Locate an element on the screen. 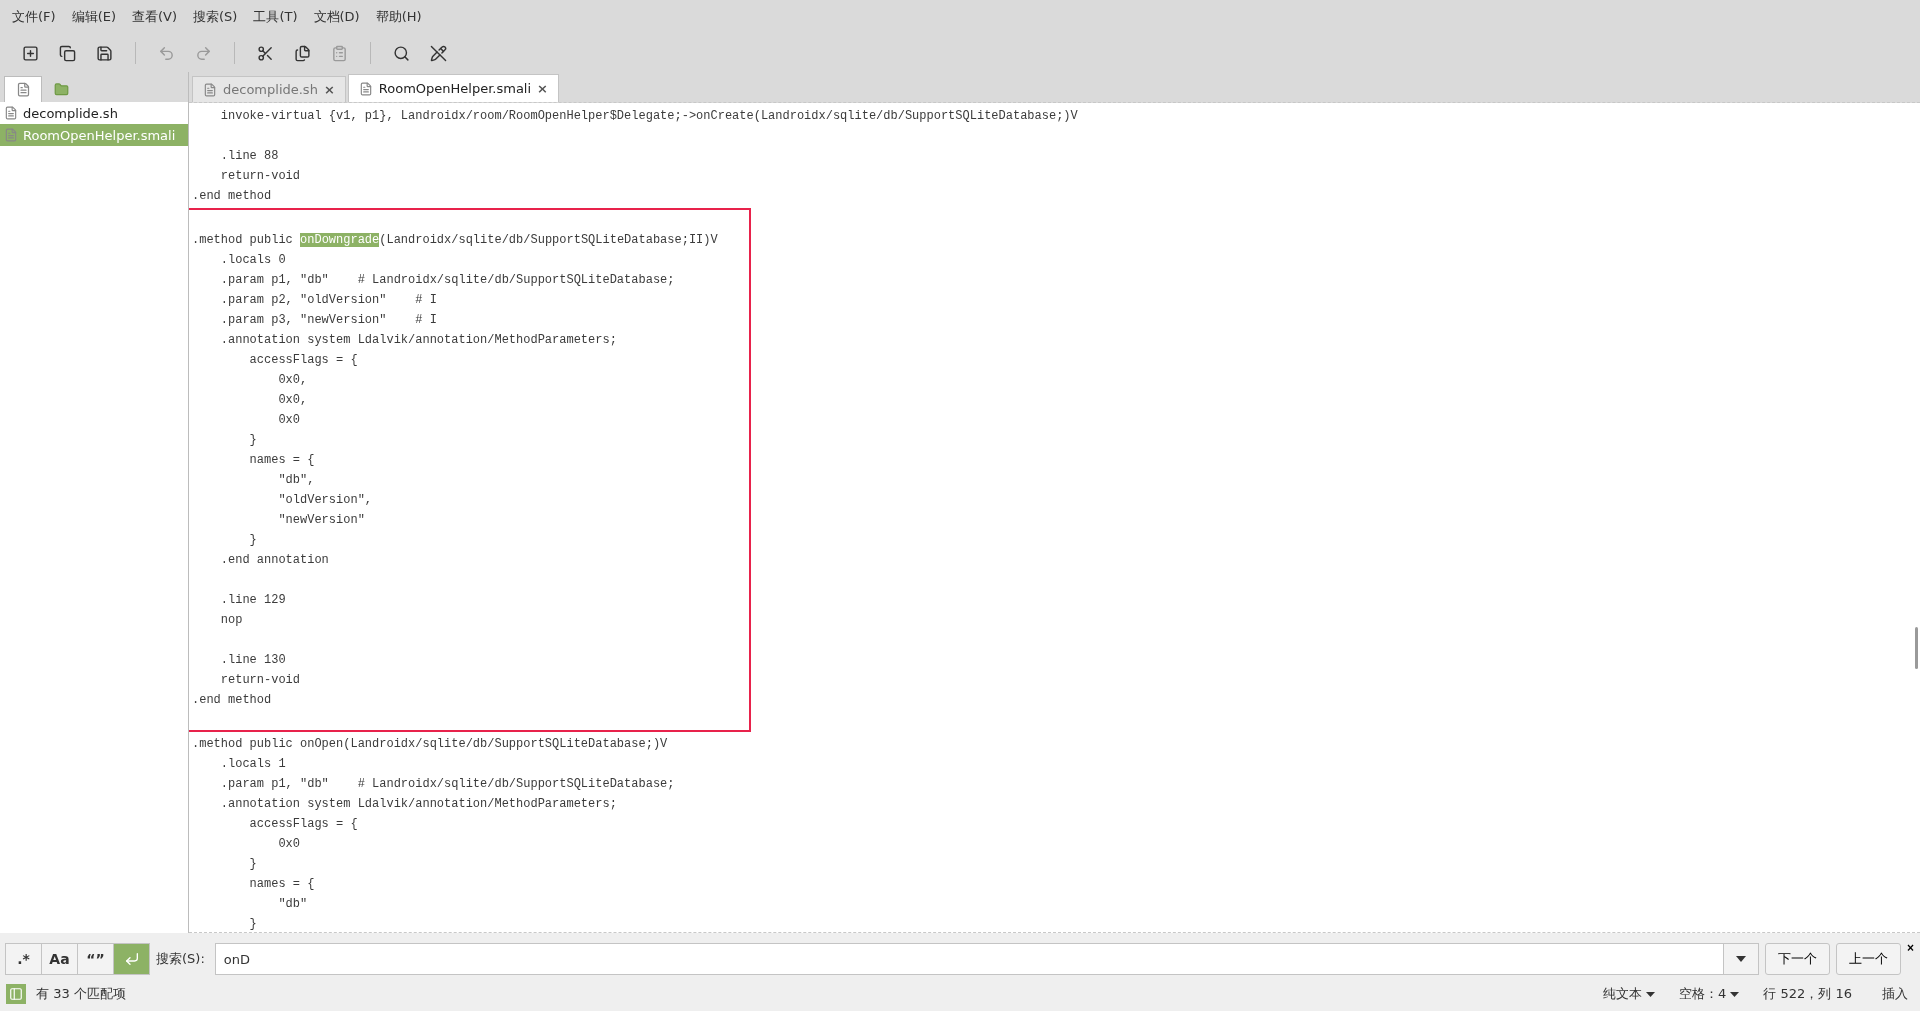  menu-item: 查看(V) is located at coordinates (155, 17).